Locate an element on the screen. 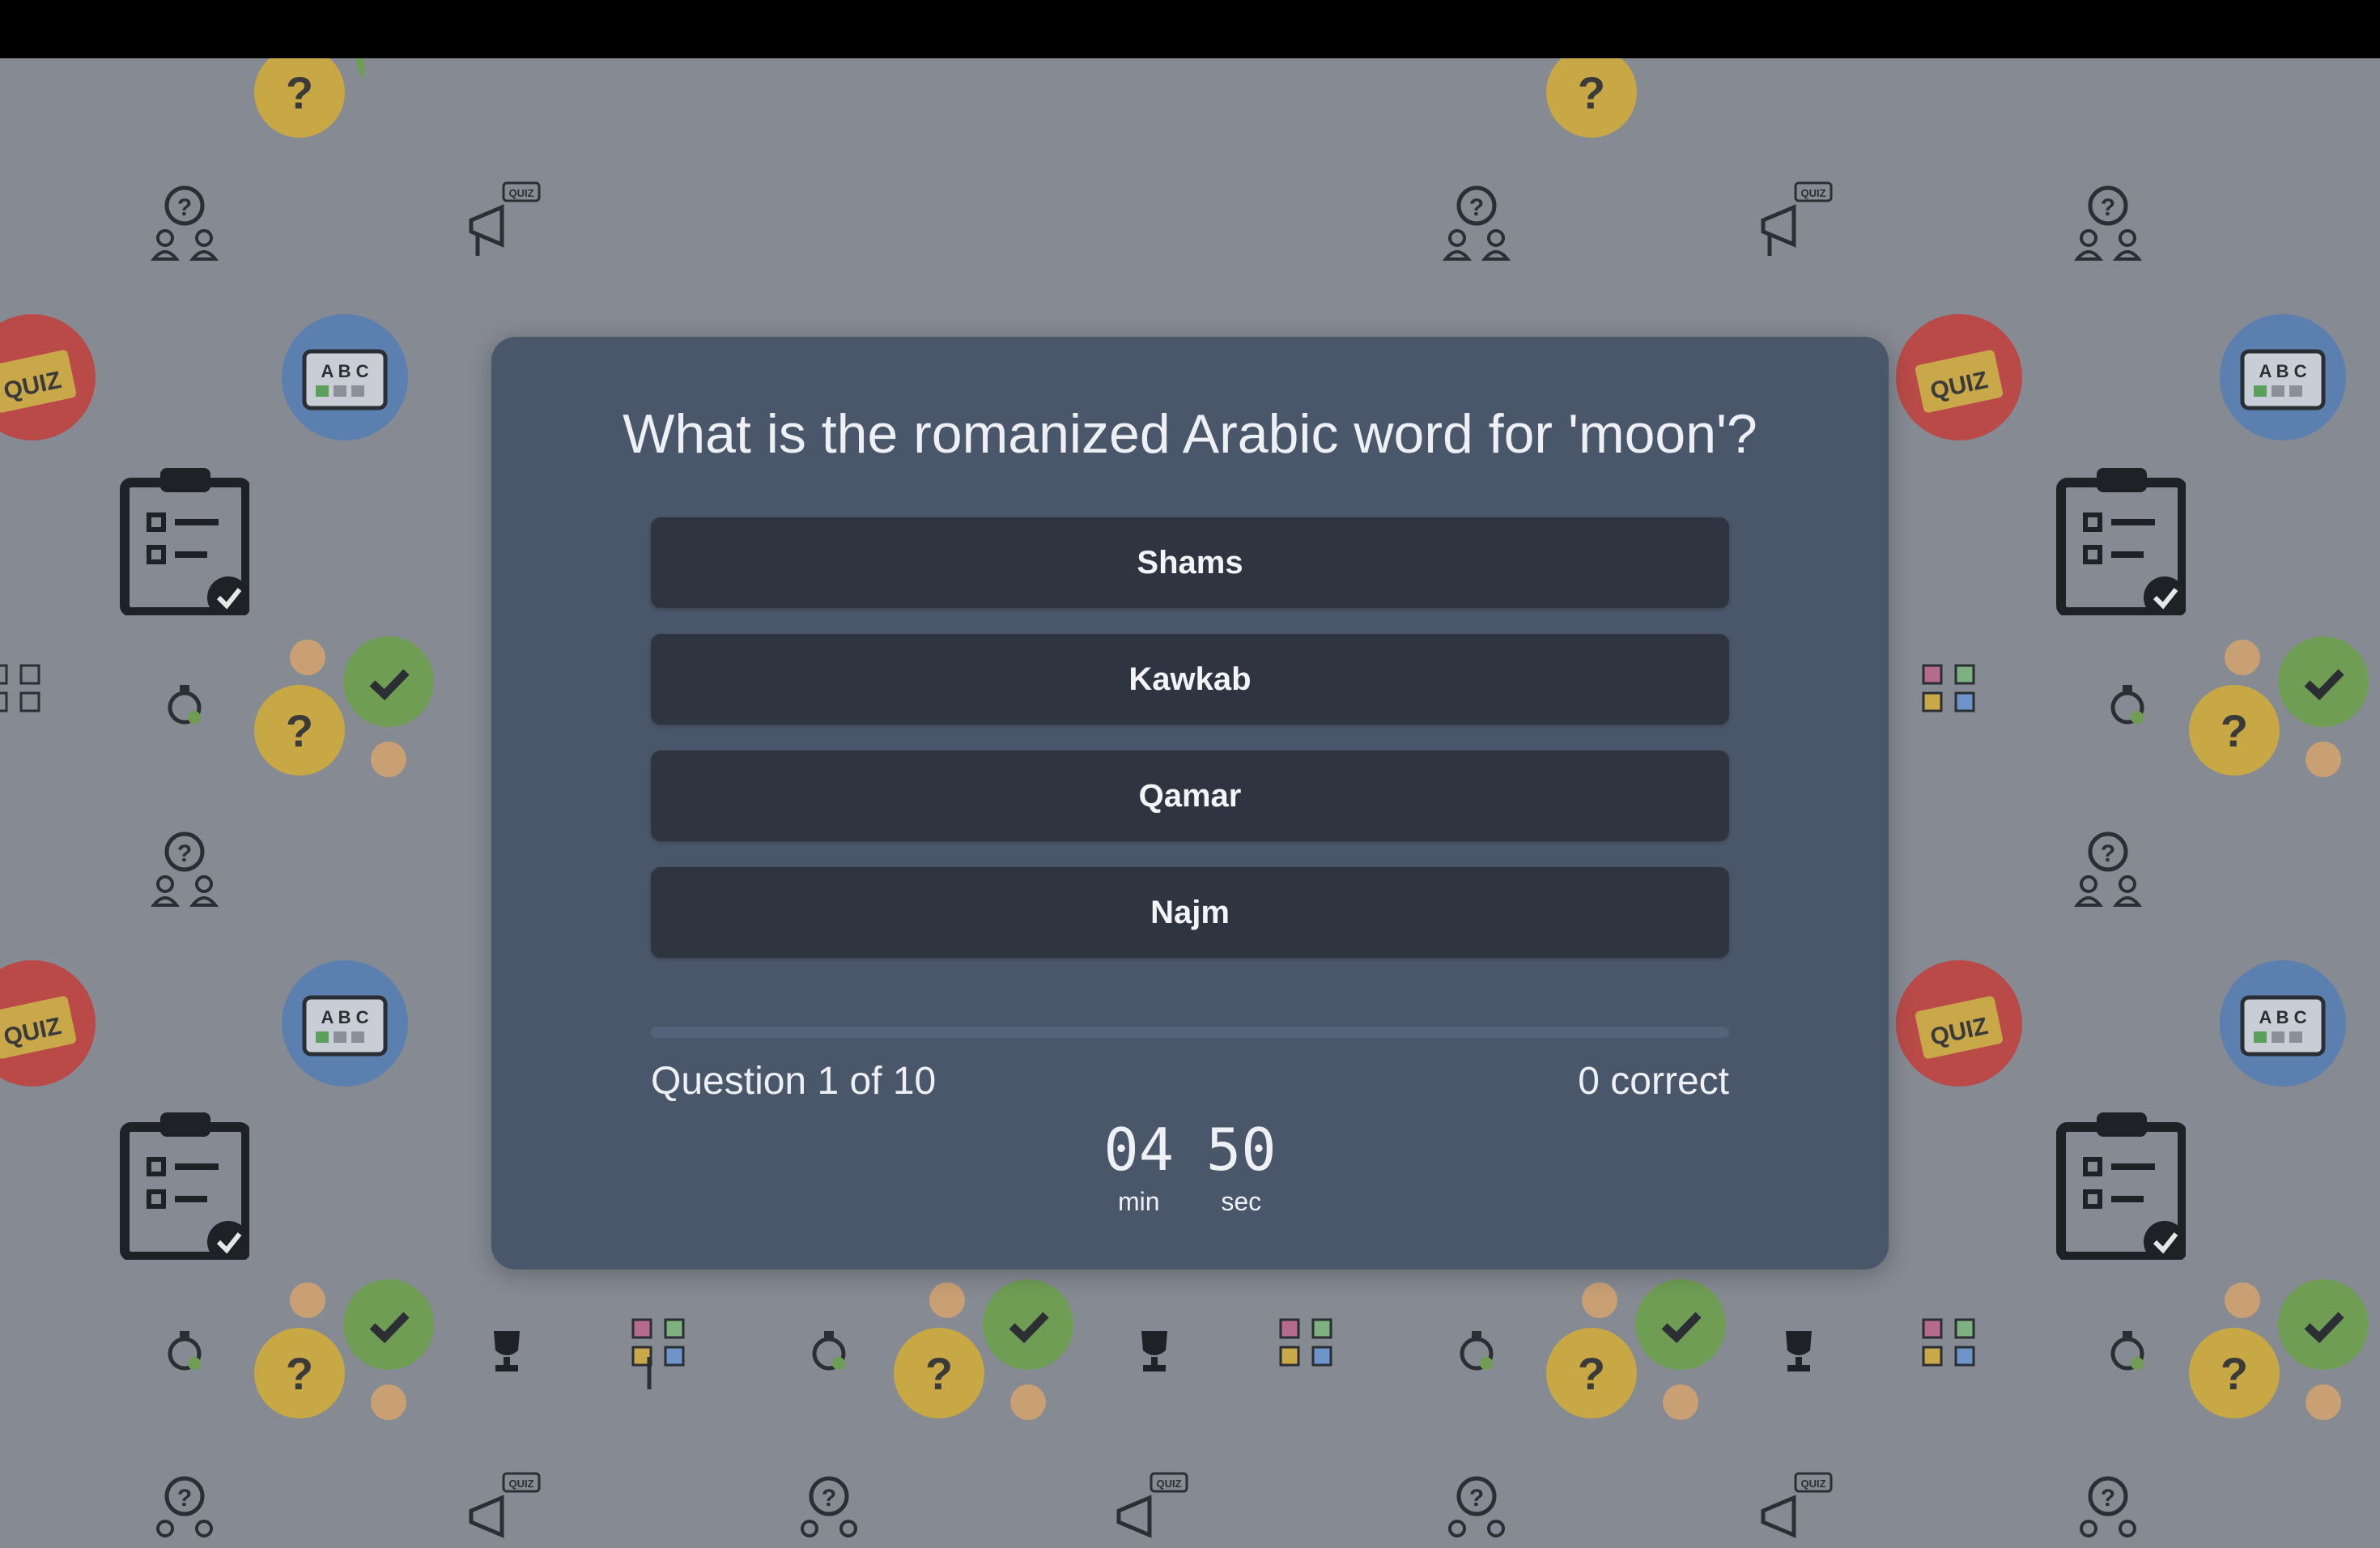 The width and height of the screenshot is (2380, 1548). answer-list: Shams Kawkab Qamar Najm is located at coordinates (1190, 750).